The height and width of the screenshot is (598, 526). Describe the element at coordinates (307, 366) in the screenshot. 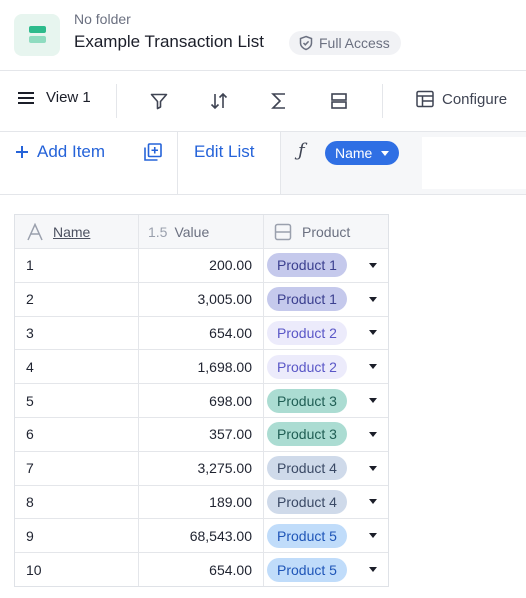

I see `product-chip: Product 2` at that location.